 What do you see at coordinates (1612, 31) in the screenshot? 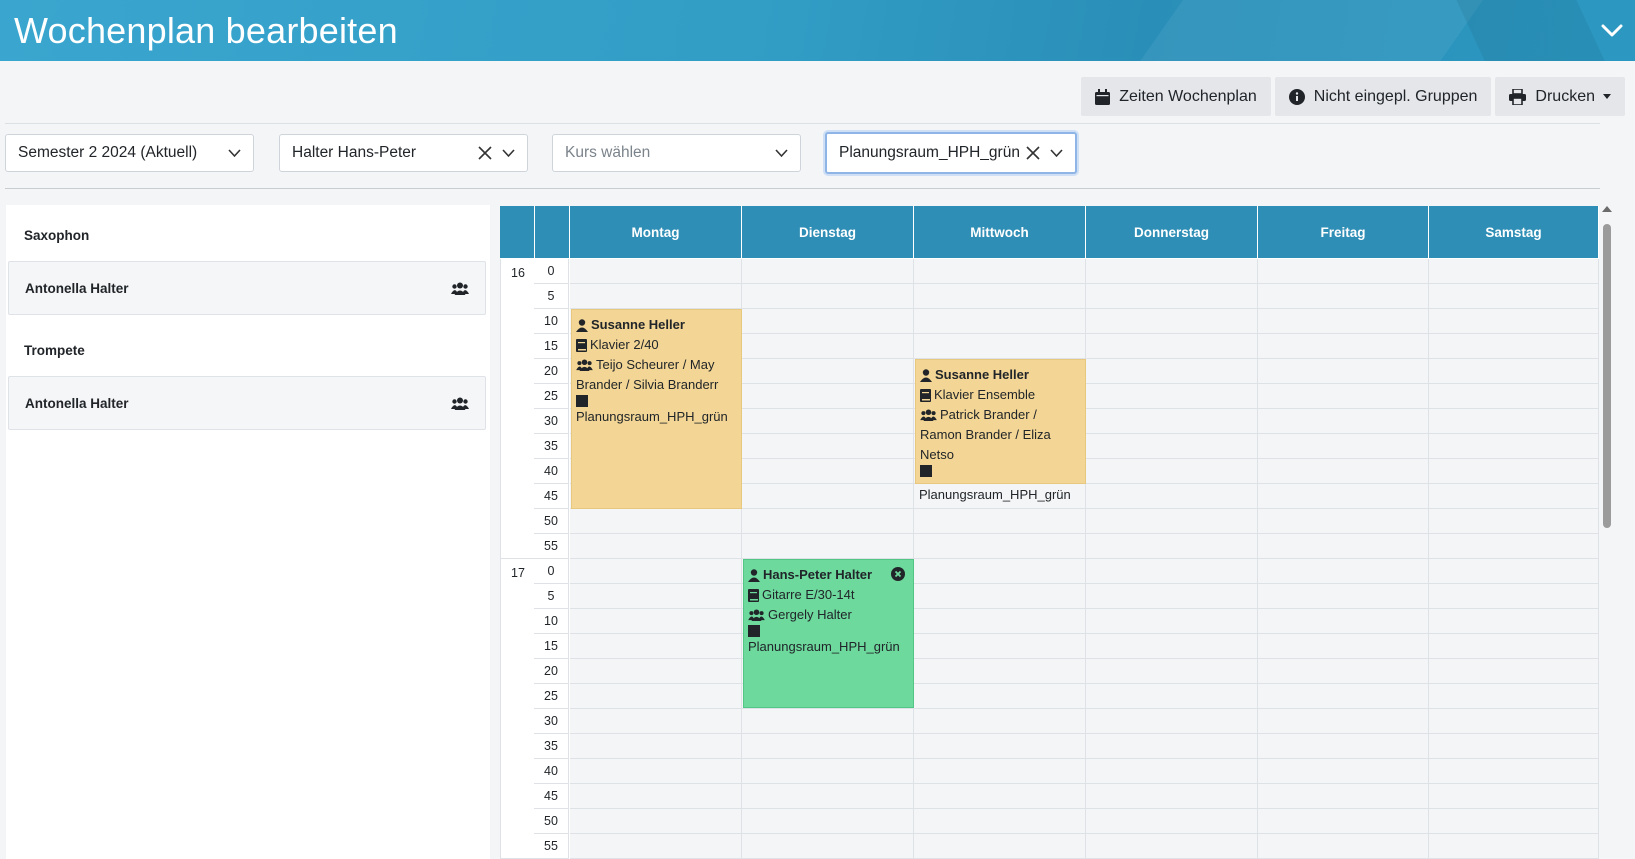
I see `chevron-down-icon` at bounding box center [1612, 31].